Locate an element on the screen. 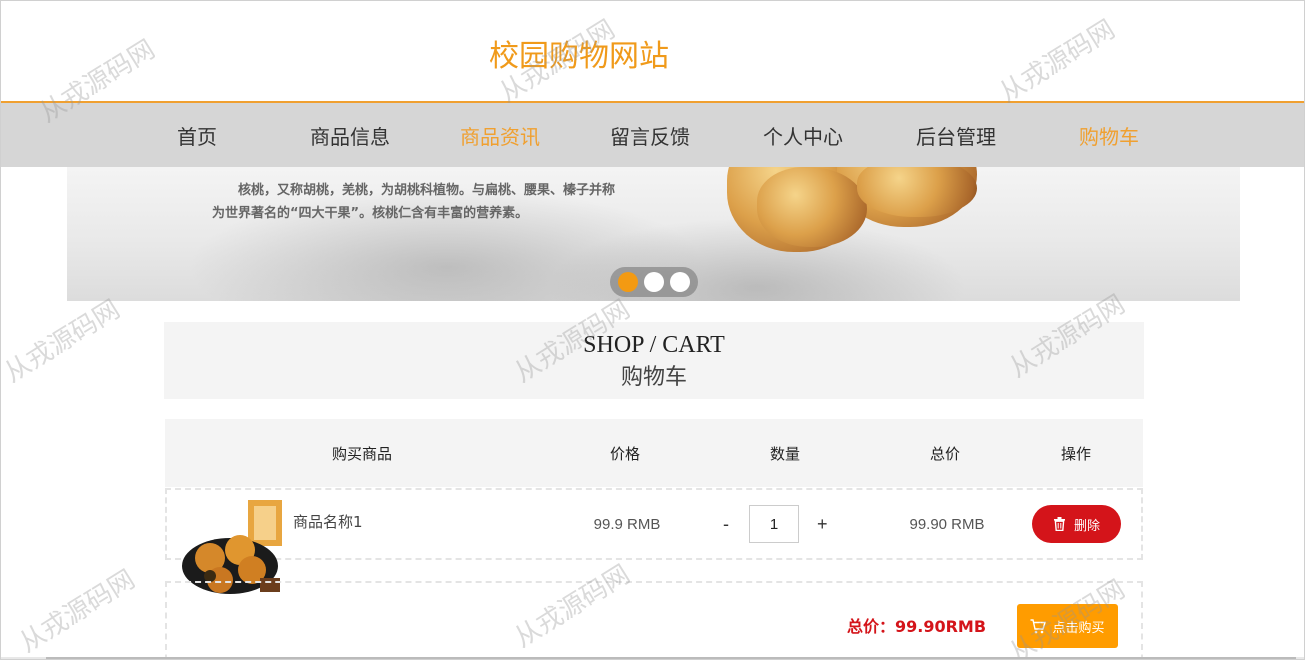  quantity-decrease-button: - is located at coordinates (726, 524).